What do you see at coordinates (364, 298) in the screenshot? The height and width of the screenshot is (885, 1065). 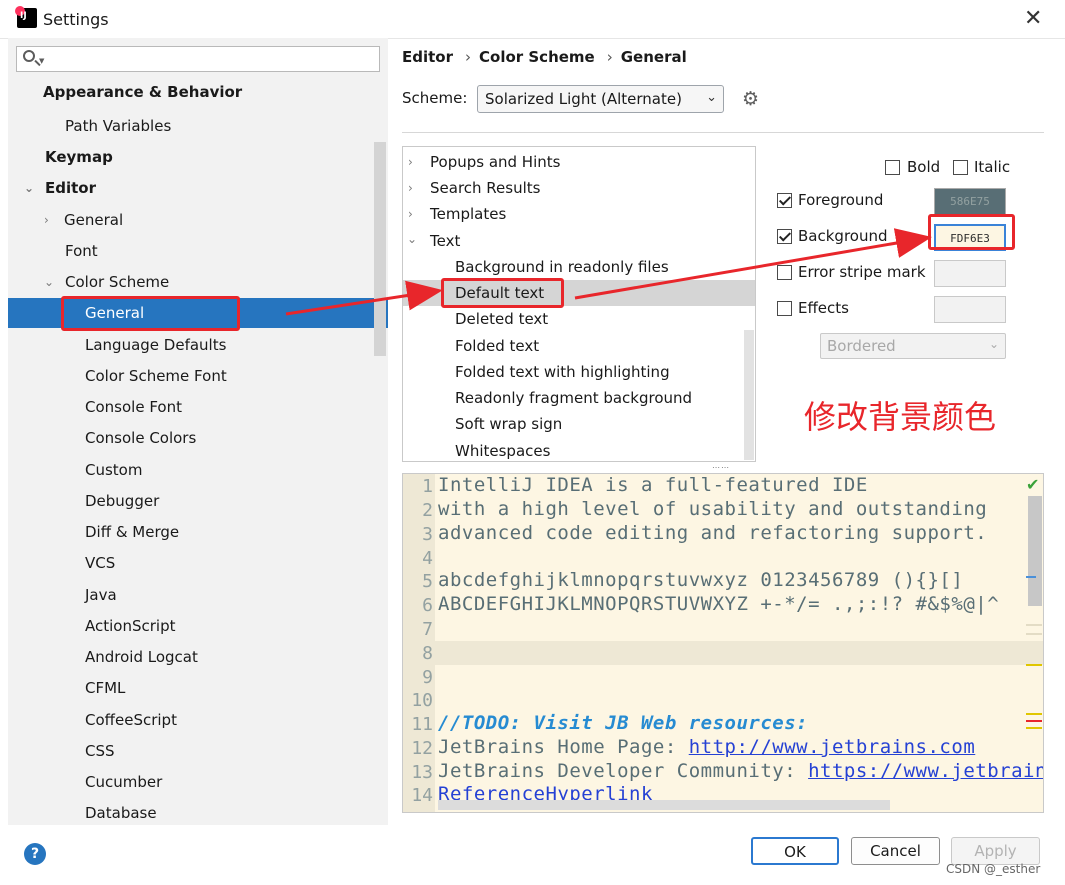 I see `arrow-to-default-text` at bounding box center [364, 298].